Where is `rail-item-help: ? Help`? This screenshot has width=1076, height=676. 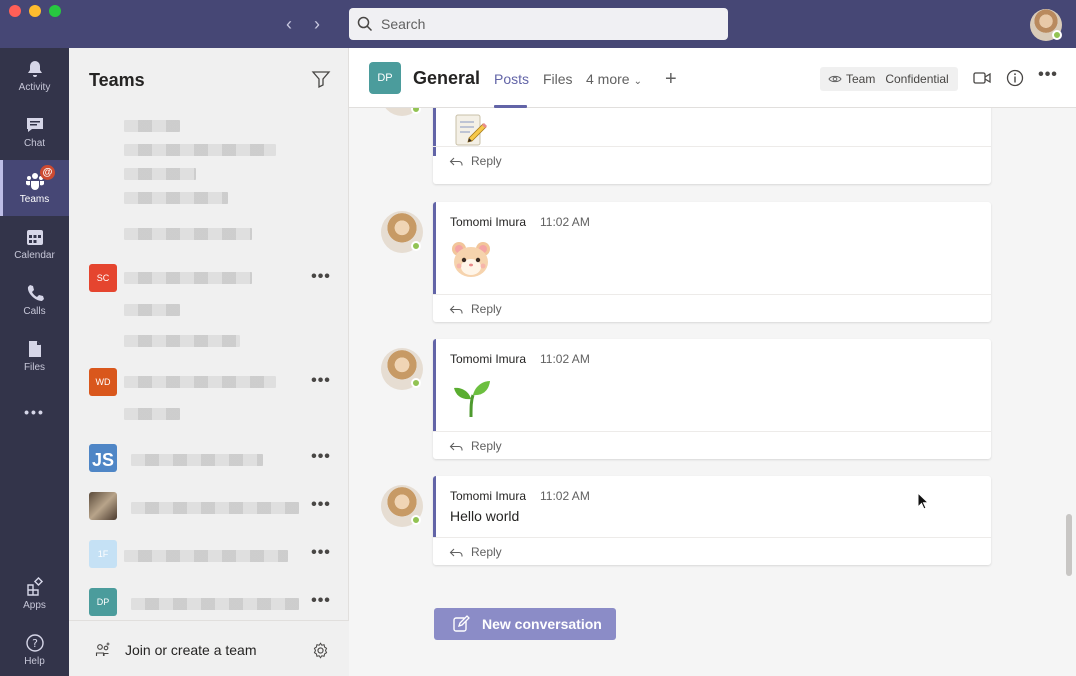 rail-item-help: ? Help is located at coordinates (34, 649).